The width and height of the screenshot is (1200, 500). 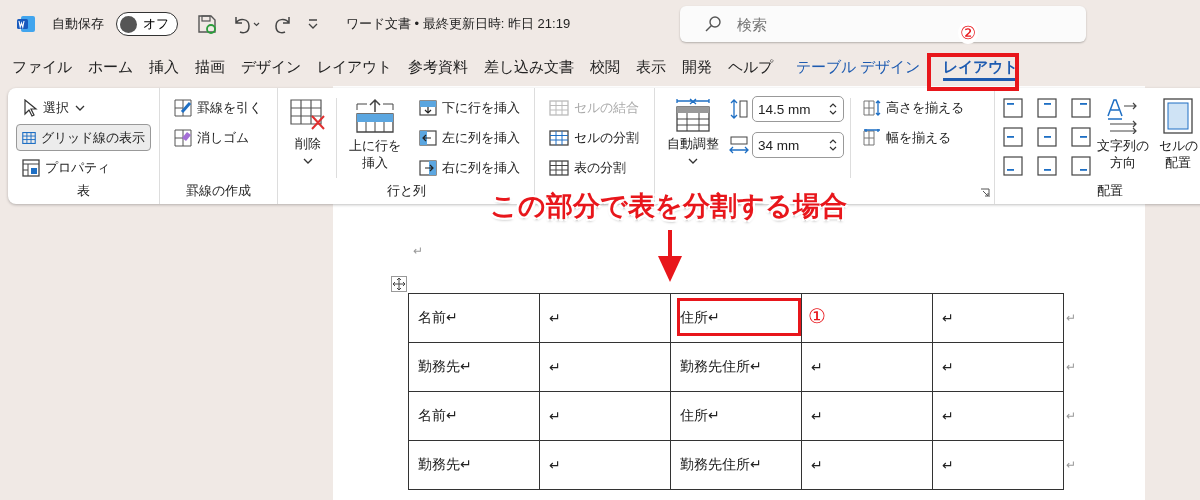 I want to click on document-title: ワード文書 • 最終更新日時: 昨日 21:19, so click(x=458, y=24).